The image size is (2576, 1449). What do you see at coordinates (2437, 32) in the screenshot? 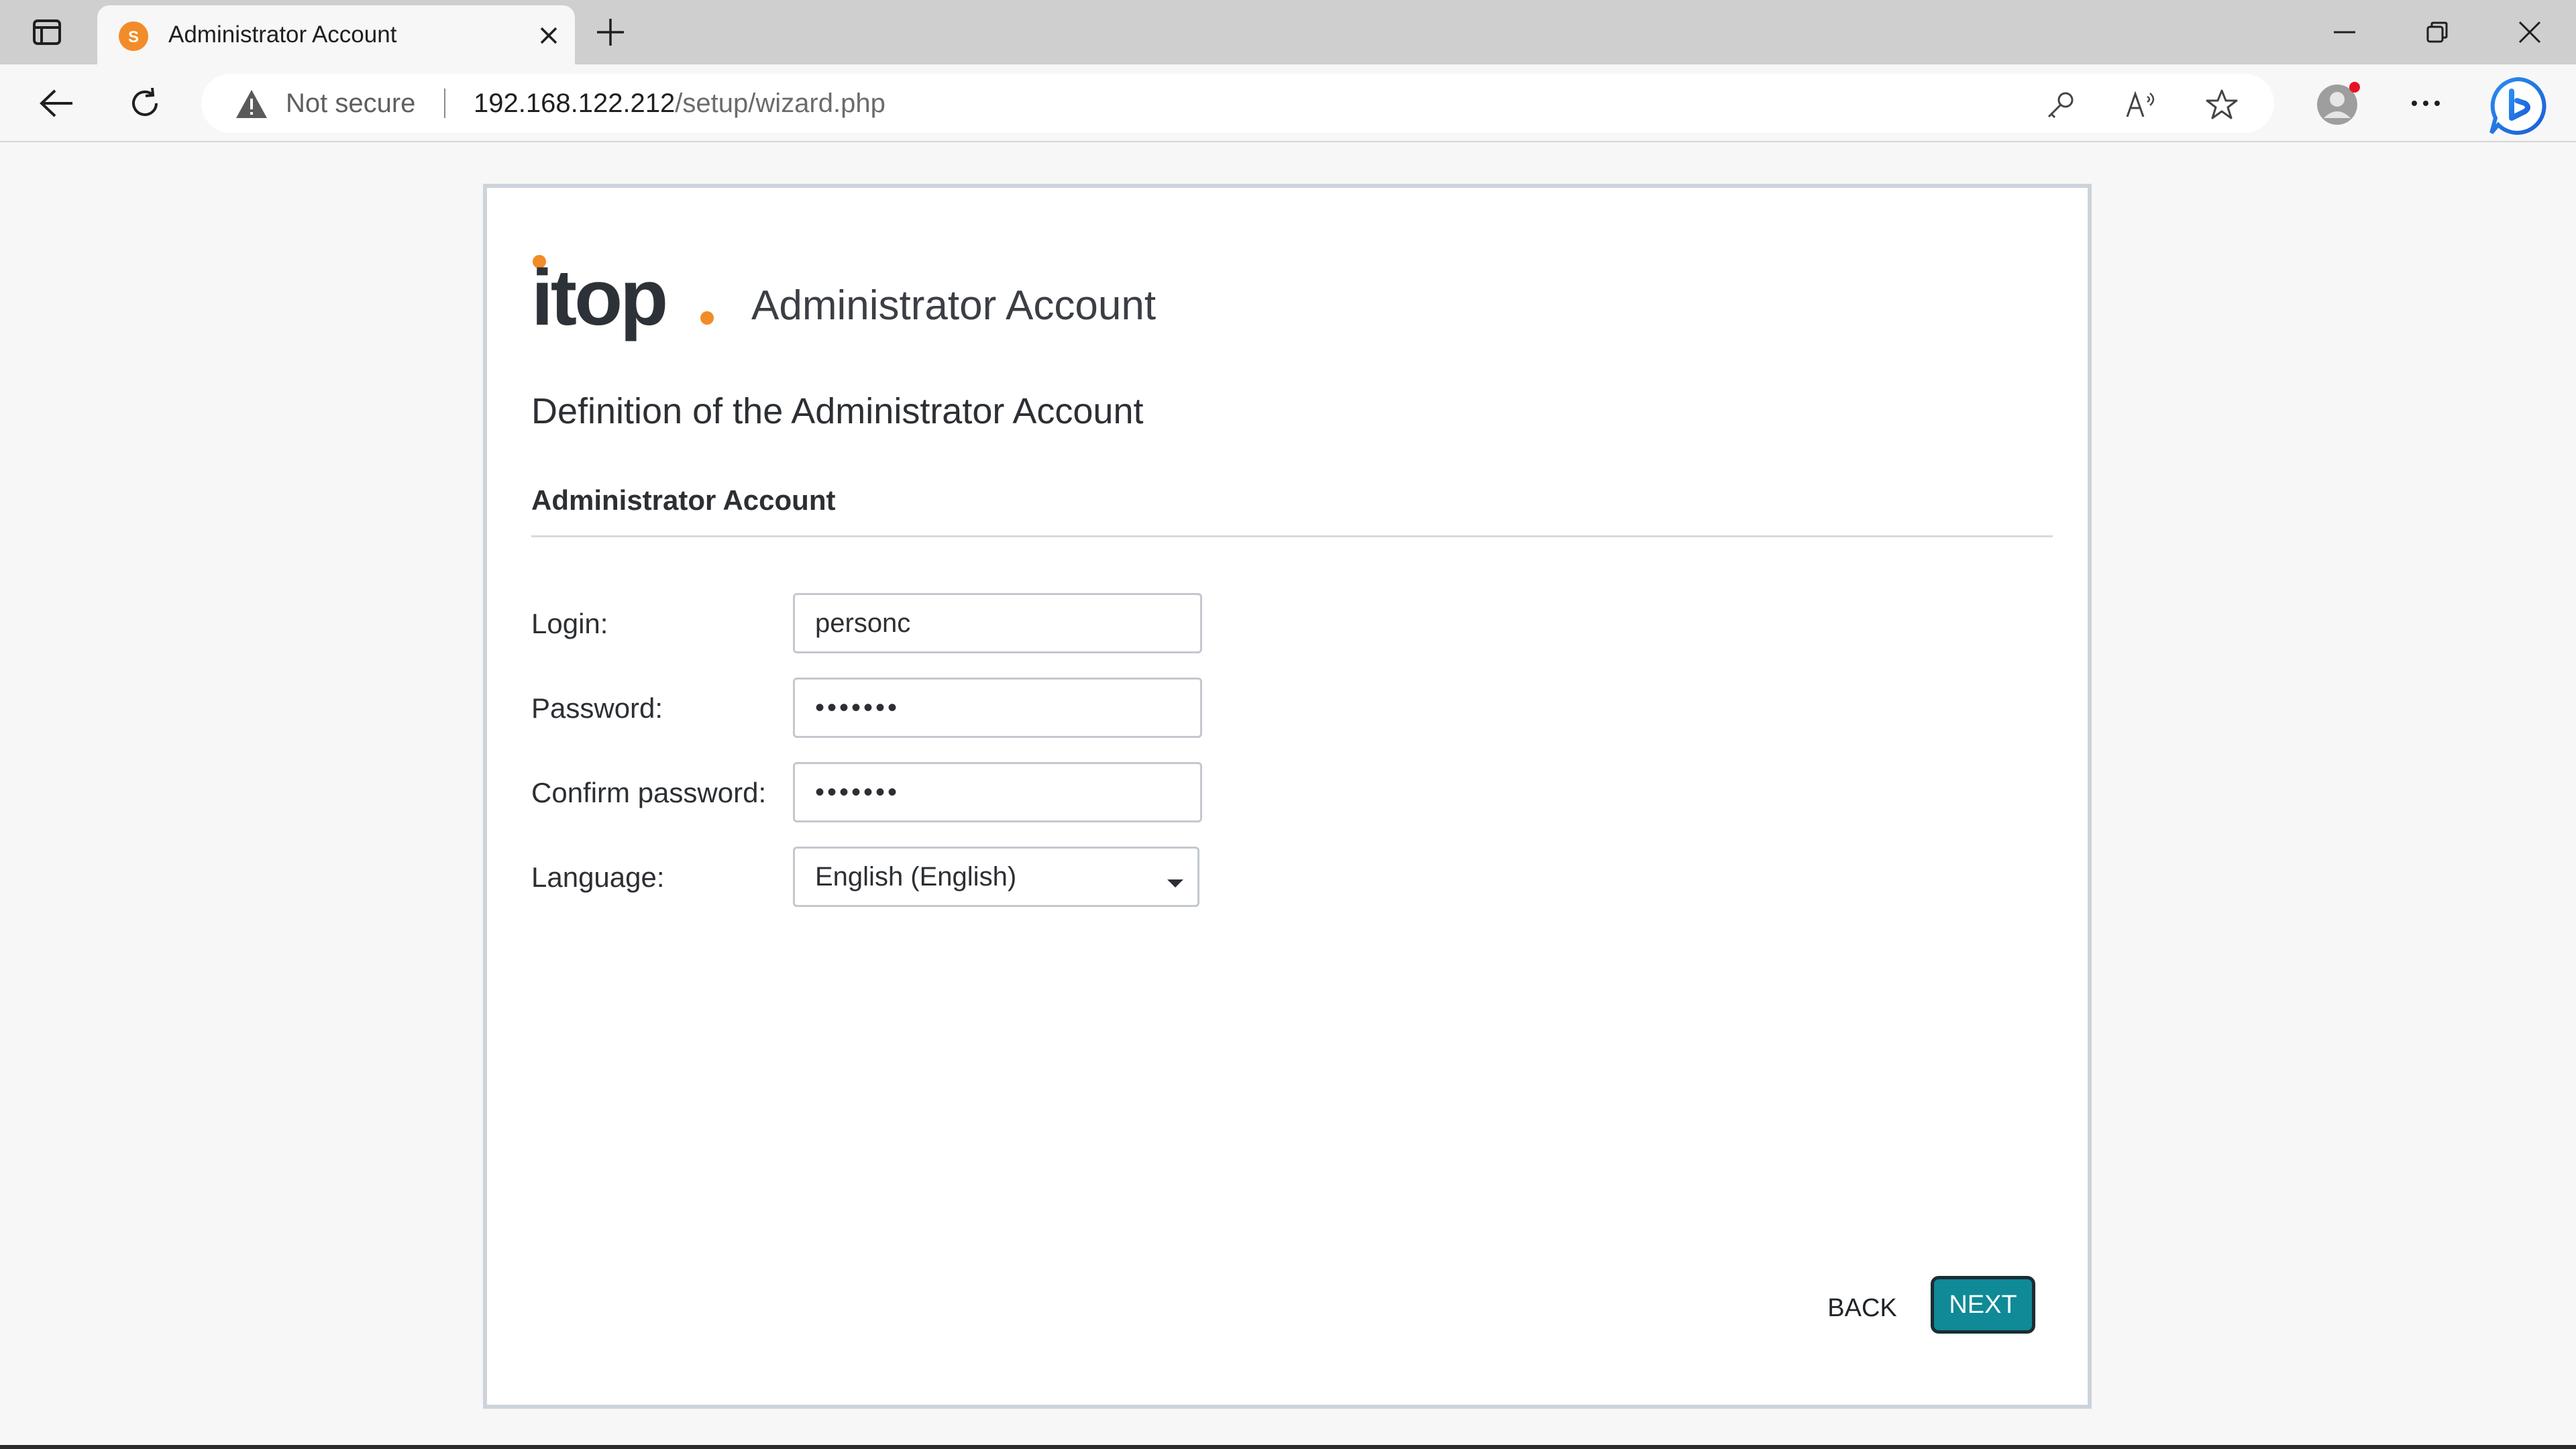
I see `restore-icon` at bounding box center [2437, 32].